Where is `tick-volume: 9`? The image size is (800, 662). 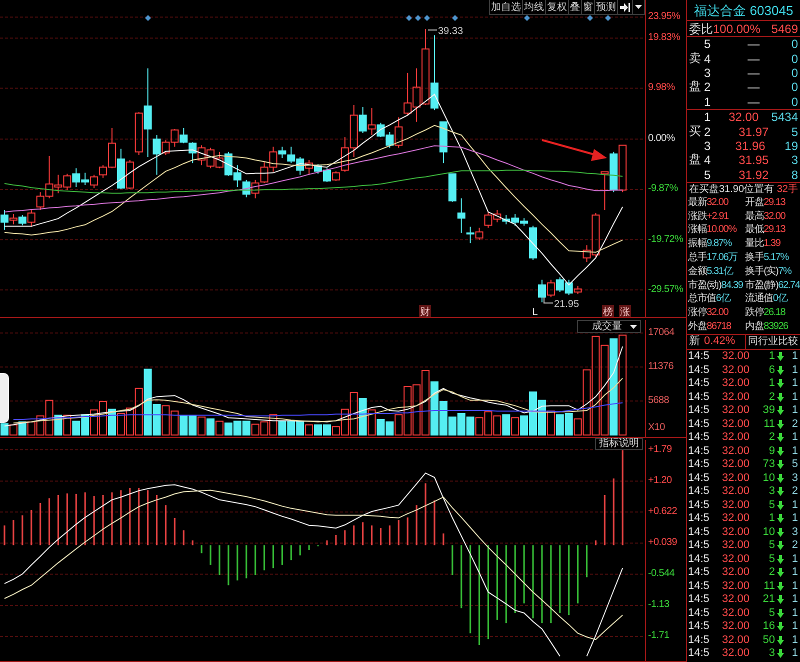
tick-volume: 9 is located at coordinates (771, 451).